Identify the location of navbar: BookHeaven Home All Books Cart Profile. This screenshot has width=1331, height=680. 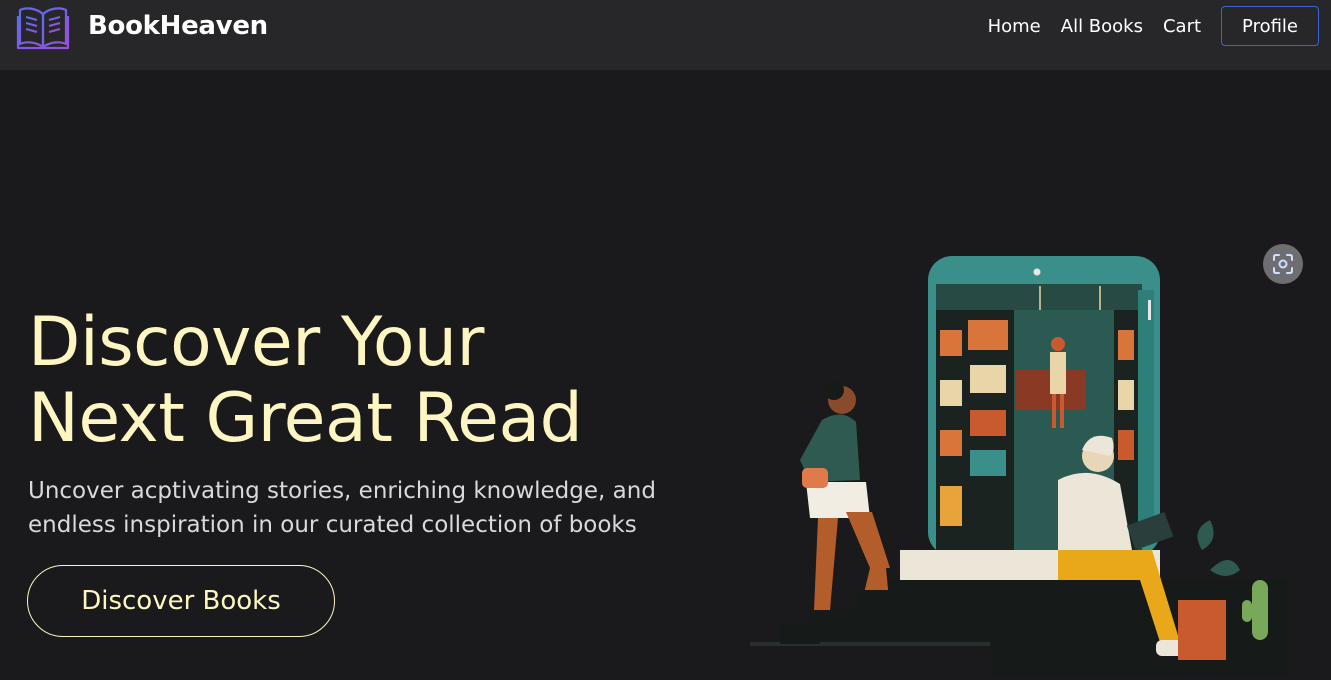
(665, 35).